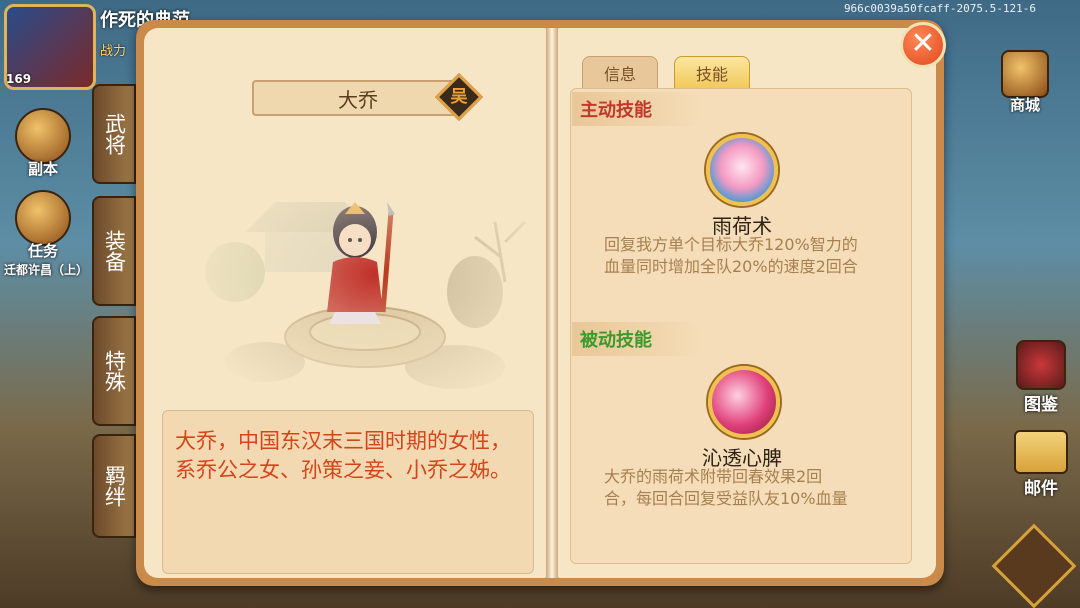 The height and width of the screenshot is (608, 1080). I want to click on build-watermark: 966c0039a50fcaff-2075.5-121-6, so click(939, 8).